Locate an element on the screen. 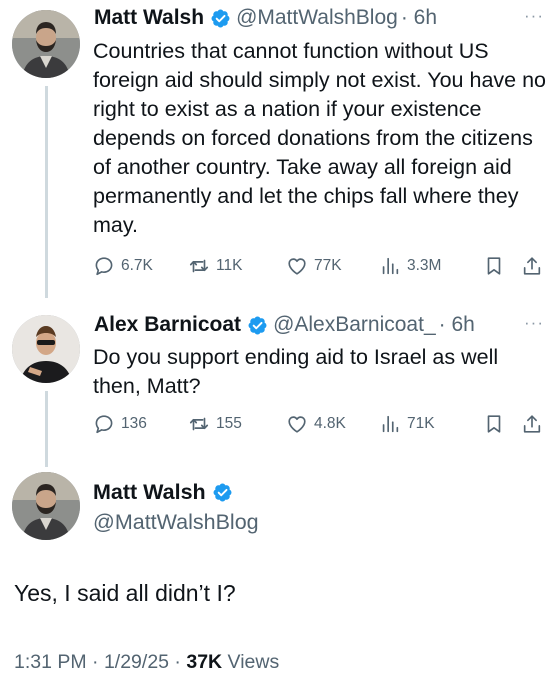  reply-button: 136 is located at coordinates (140, 424).